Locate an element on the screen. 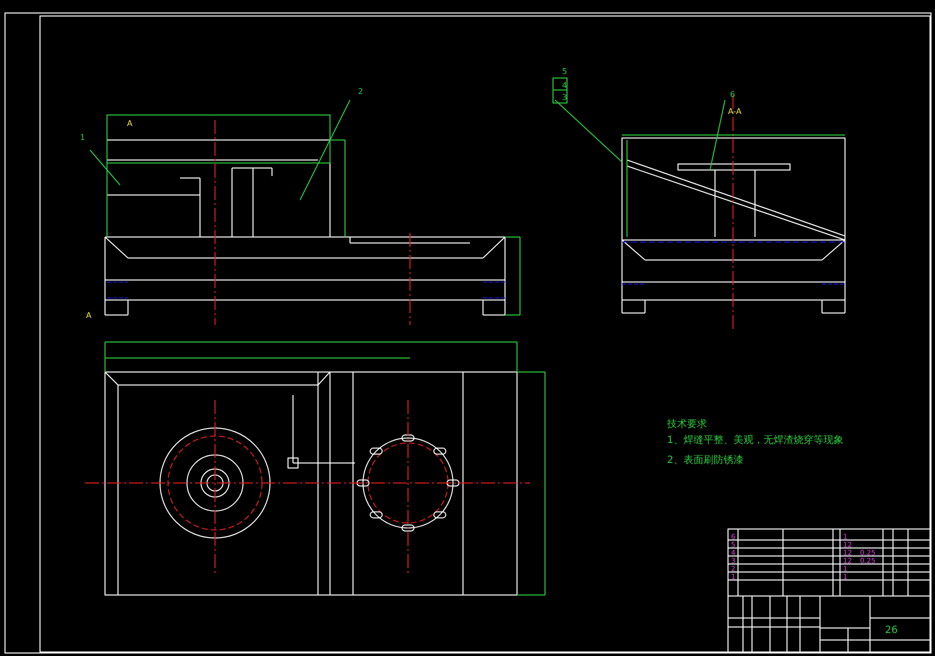 The width and height of the screenshot is (935, 656). balloon-number: 2 is located at coordinates (361, 91).